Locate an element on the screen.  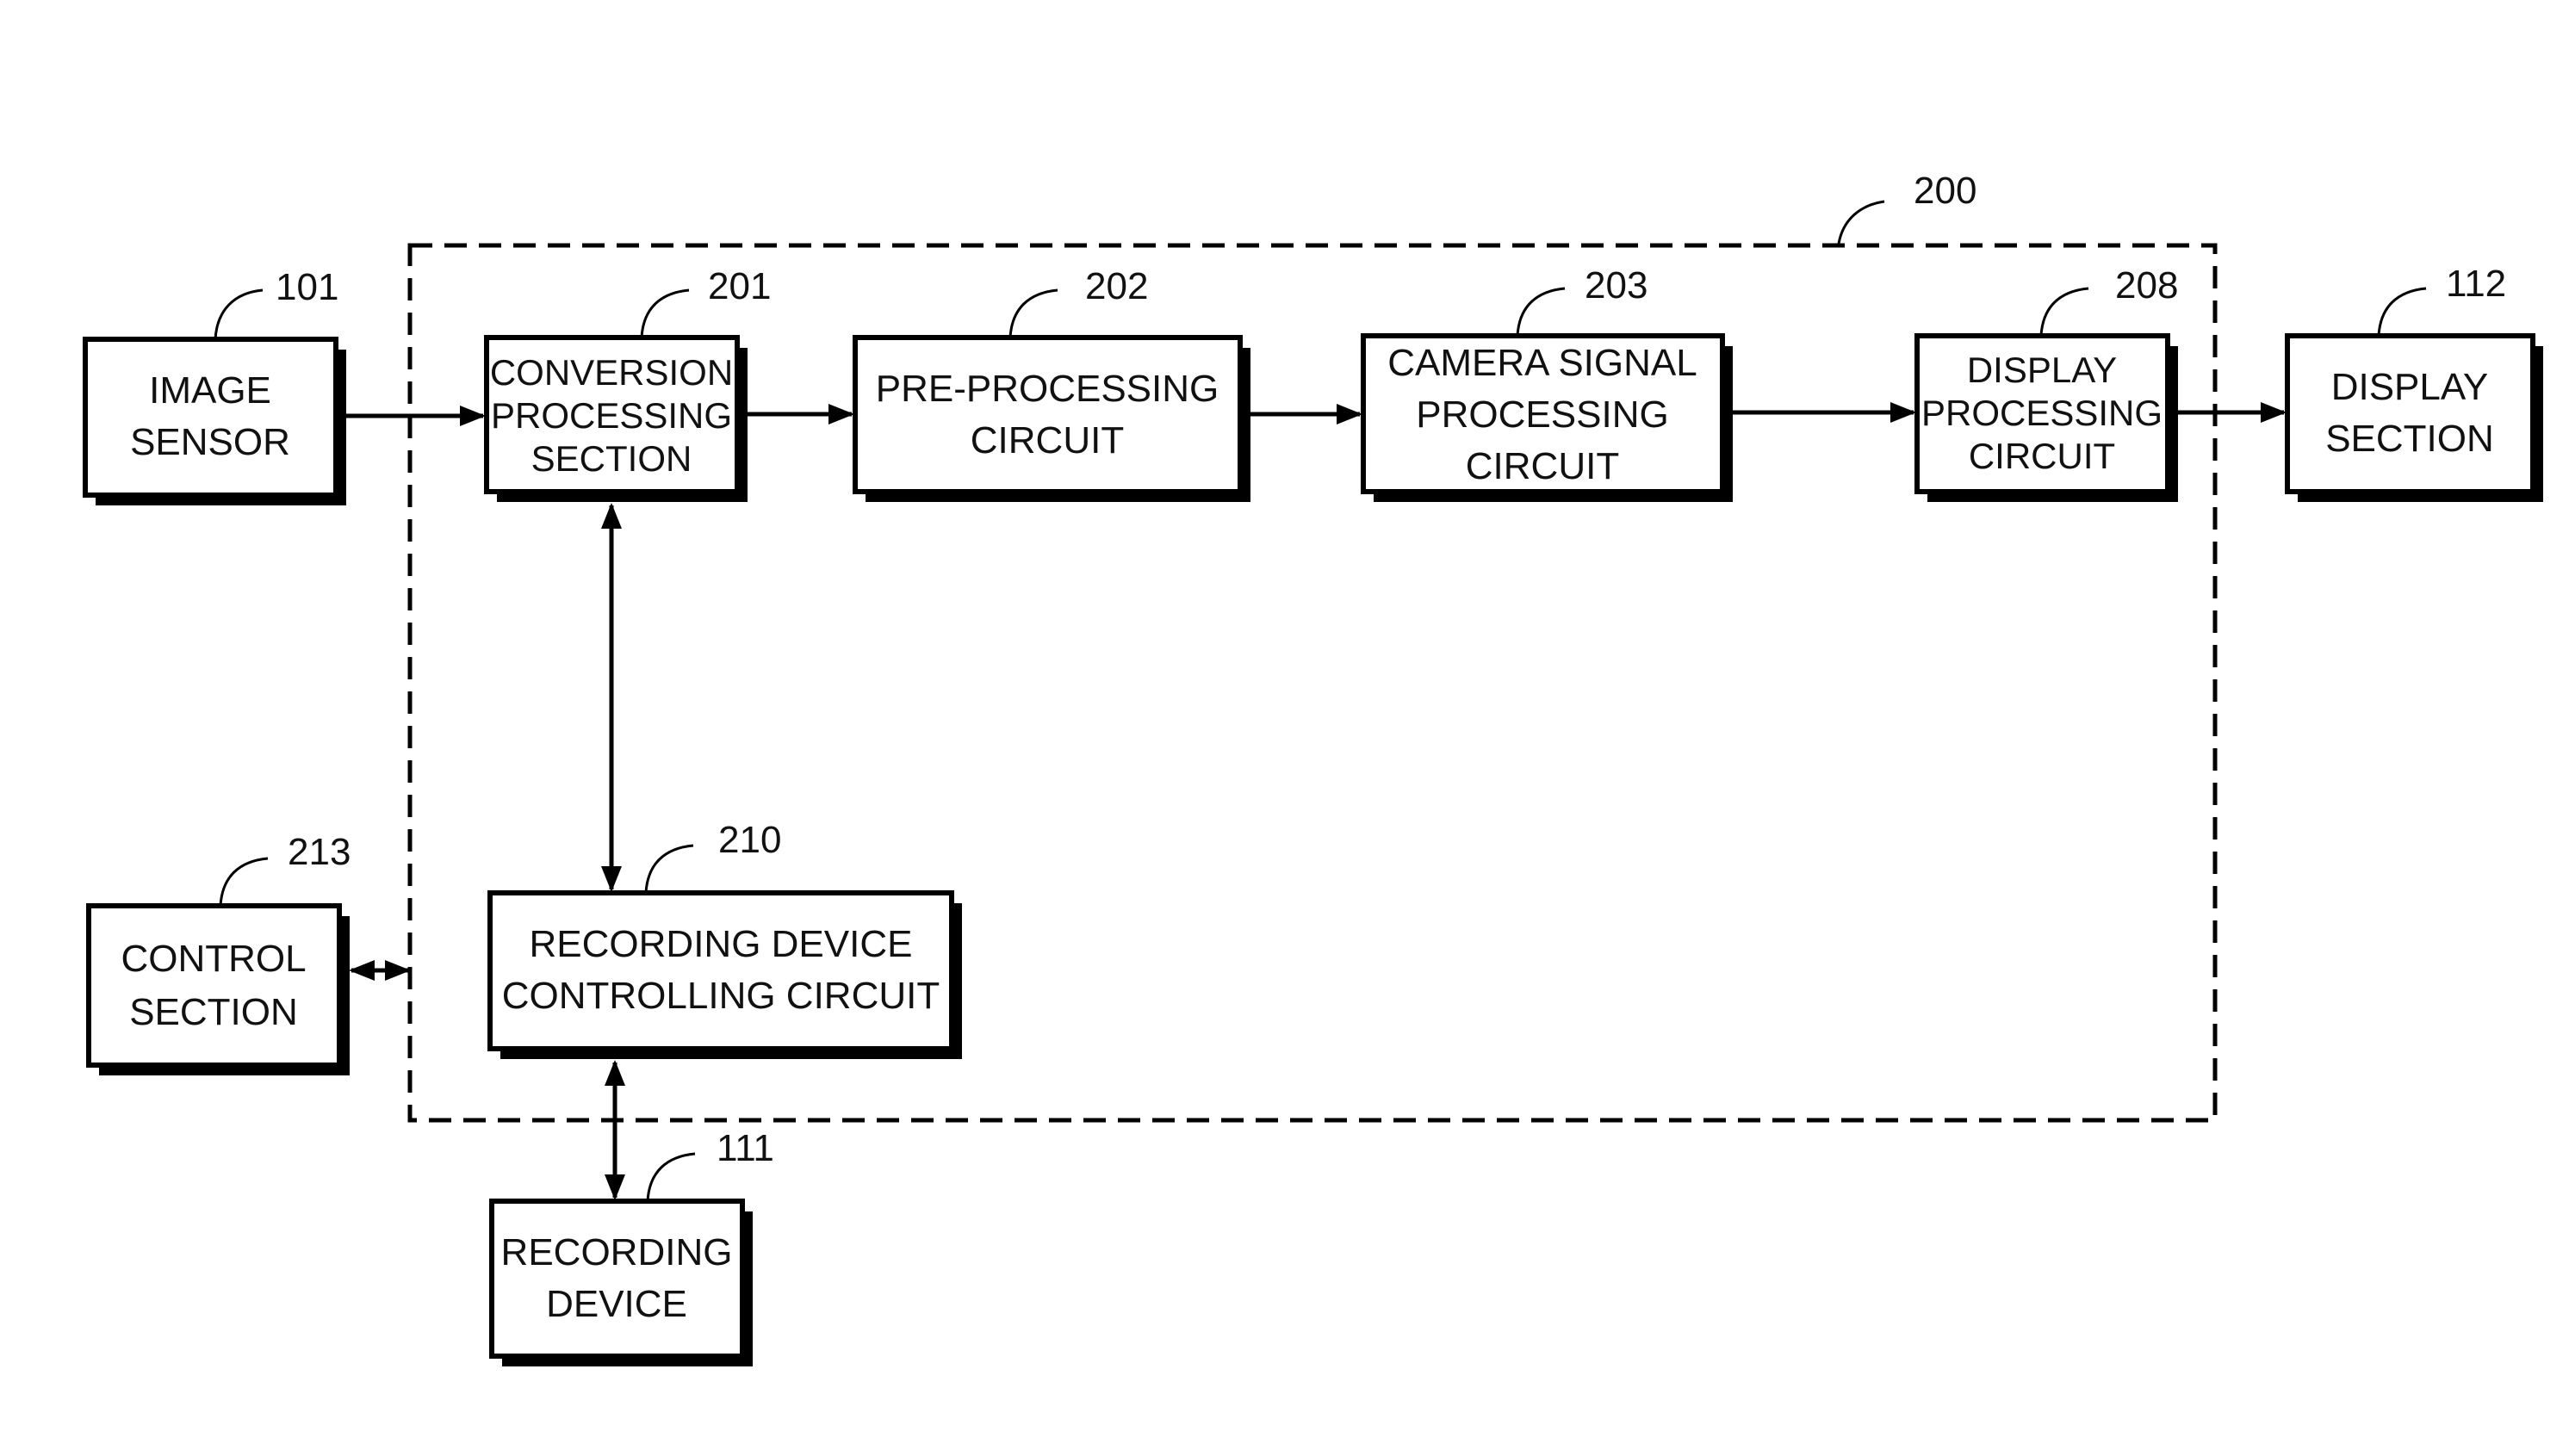
block-image-sensor: IMAGE SENSOR 101 is located at coordinates (214, 386).